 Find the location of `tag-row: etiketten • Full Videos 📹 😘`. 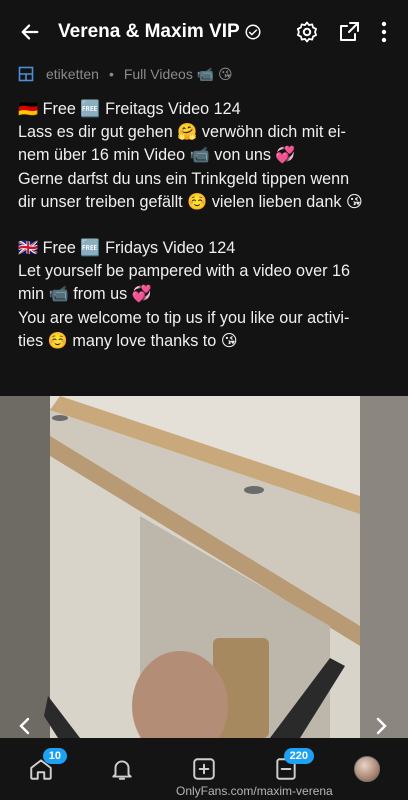

tag-row: etiketten • Full Videos 📹 😘 is located at coordinates (204, 74).